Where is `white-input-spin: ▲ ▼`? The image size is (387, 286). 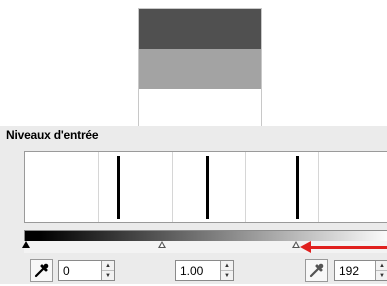 white-input-spin: ▲ ▼ is located at coordinates (381, 270).